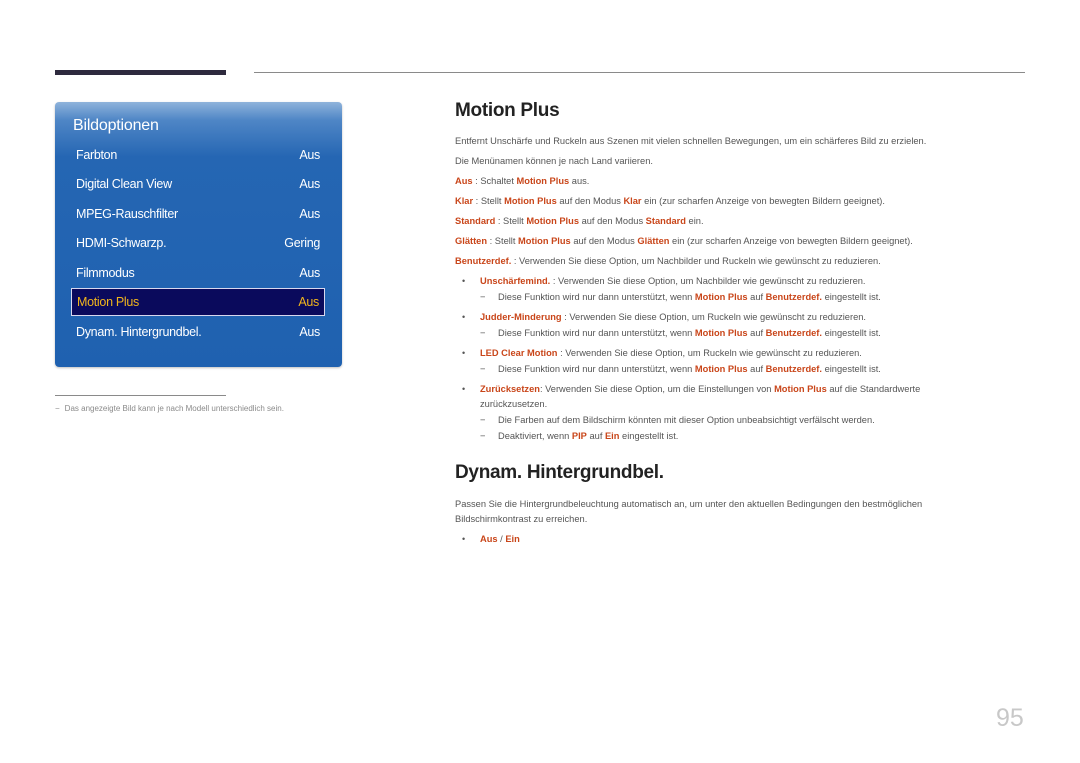 This screenshot has width=1080, height=763. Describe the element at coordinates (139, 332) in the screenshot. I see `menu-item-label: Dynam. Hintergrundbel.` at that location.